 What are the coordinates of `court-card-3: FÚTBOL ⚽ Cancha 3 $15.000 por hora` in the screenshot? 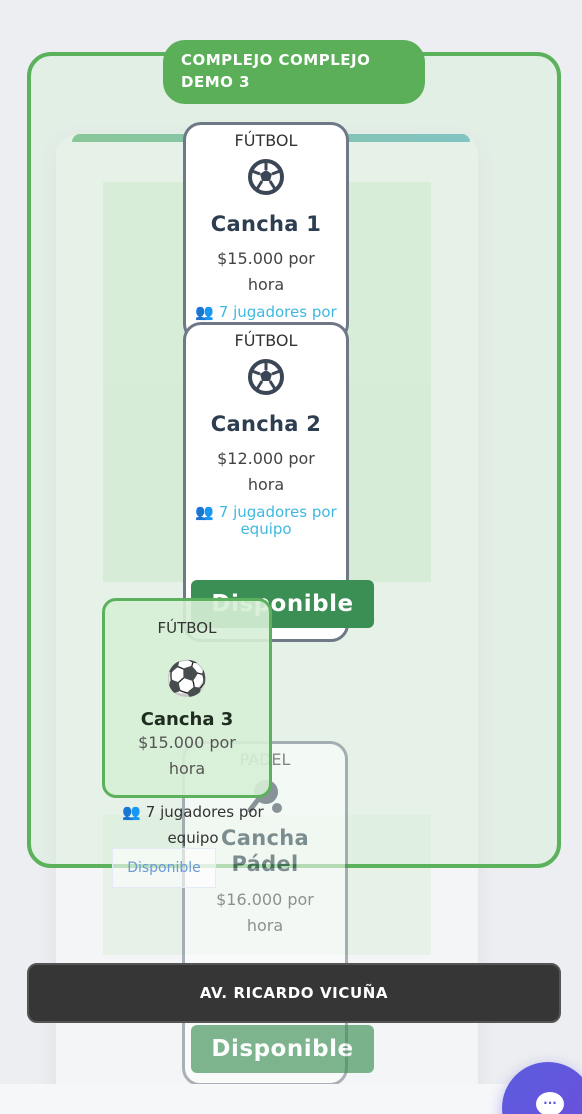 It's located at (187, 698).